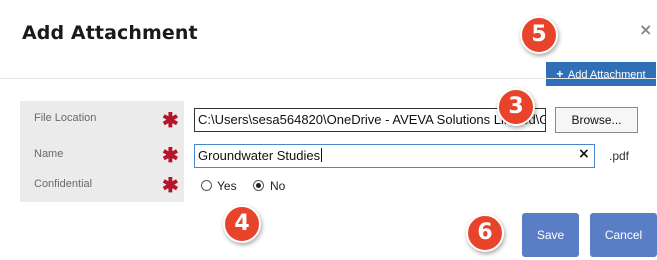 The height and width of the screenshot is (260, 657). What do you see at coordinates (49, 154) in the screenshot?
I see `name-label: Name` at bounding box center [49, 154].